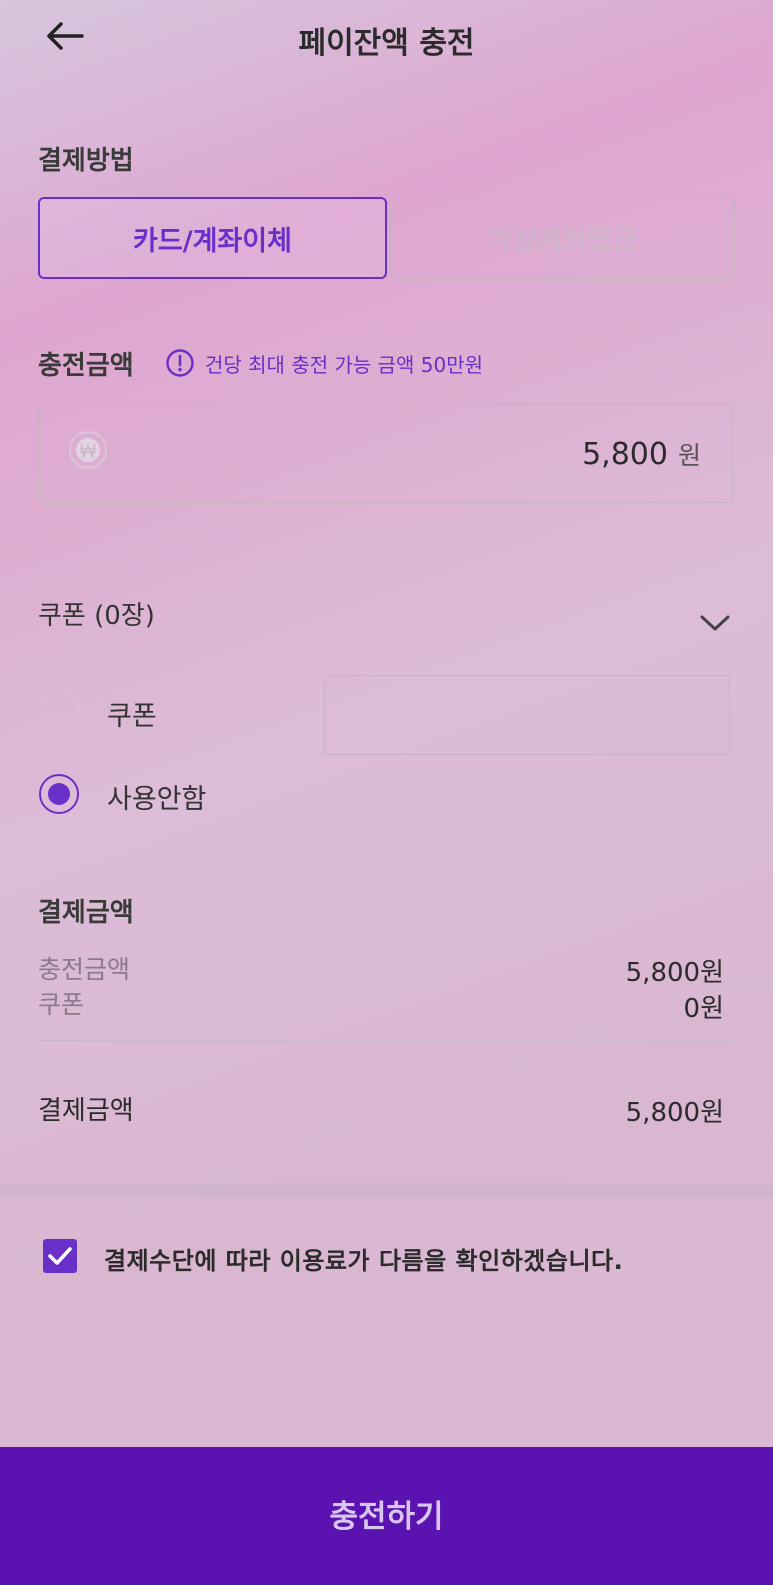 Image resolution: width=773 pixels, height=1585 pixels. Describe the element at coordinates (689, 455) in the screenshot. I see `charge-amount-unit: 원` at that location.